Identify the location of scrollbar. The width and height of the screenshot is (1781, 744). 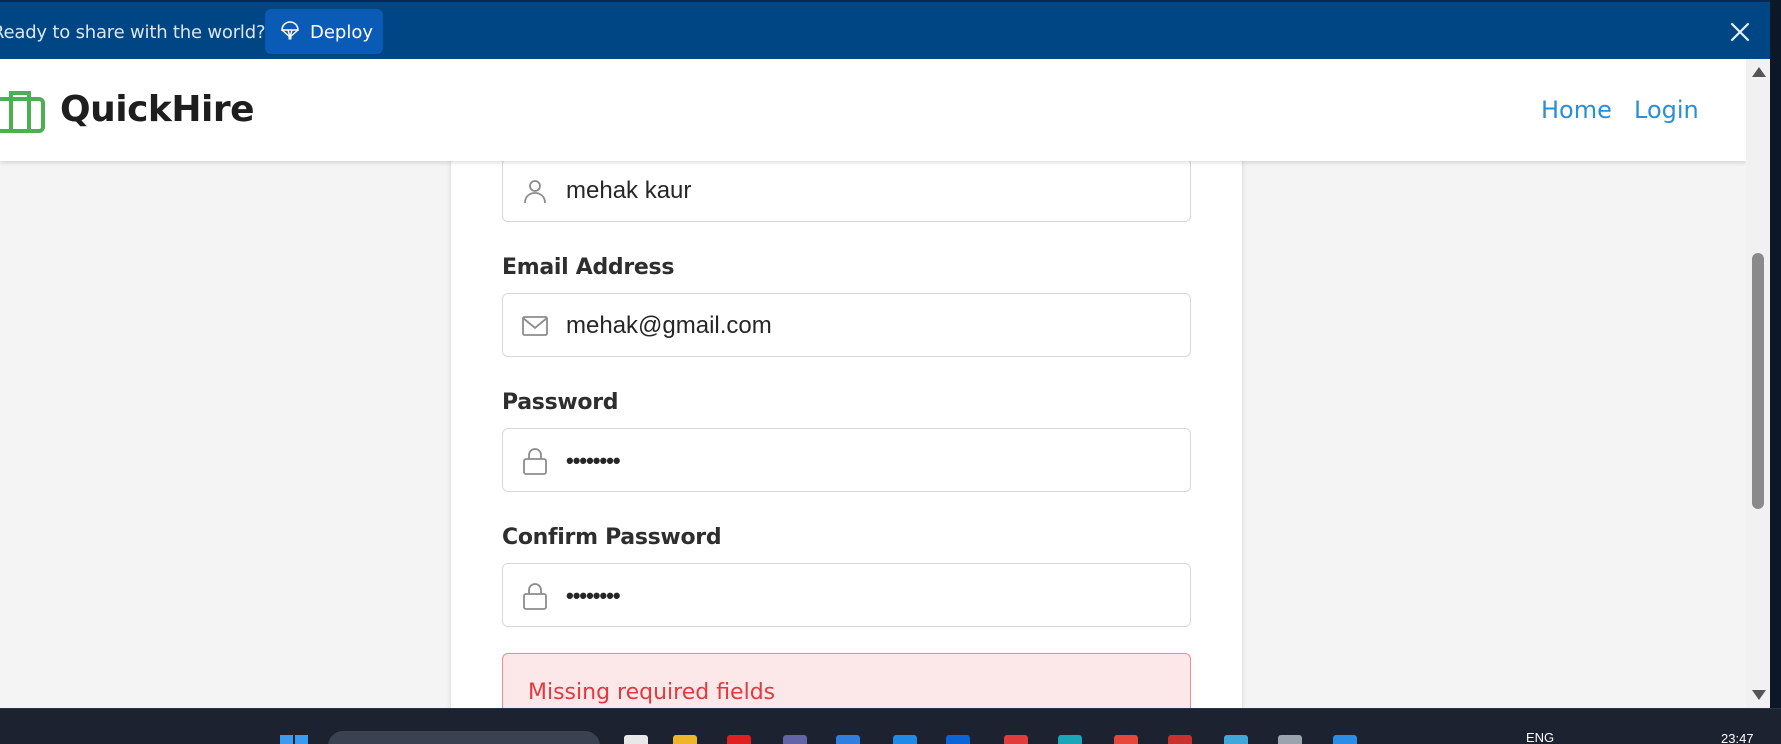
(1758, 383).